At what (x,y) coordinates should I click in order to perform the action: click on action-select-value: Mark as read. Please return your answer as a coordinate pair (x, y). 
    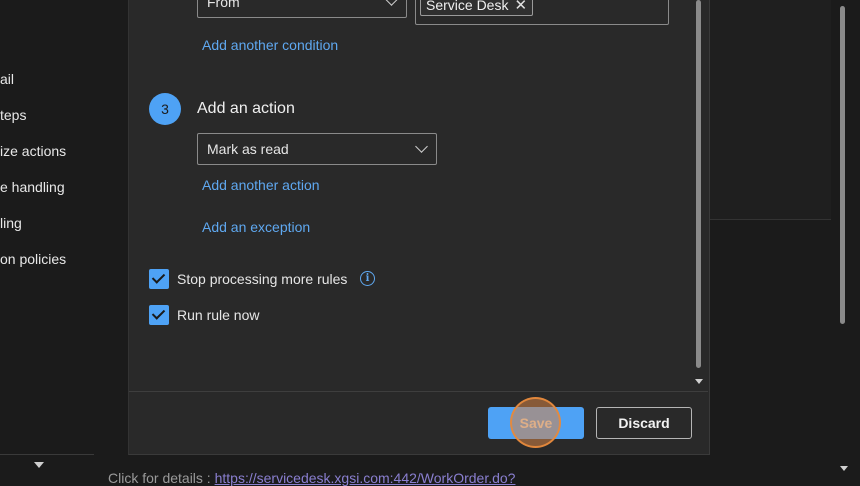
    Looking at the image, I should click on (248, 149).